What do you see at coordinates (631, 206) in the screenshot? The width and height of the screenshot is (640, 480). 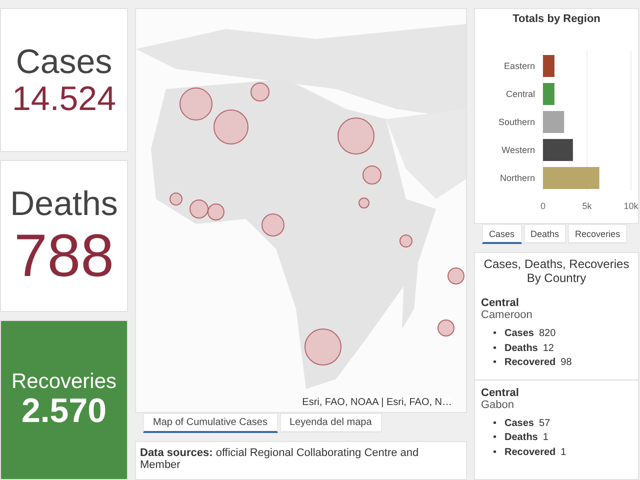 I see `axis-tick-label: 10k` at bounding box center [631, 206].